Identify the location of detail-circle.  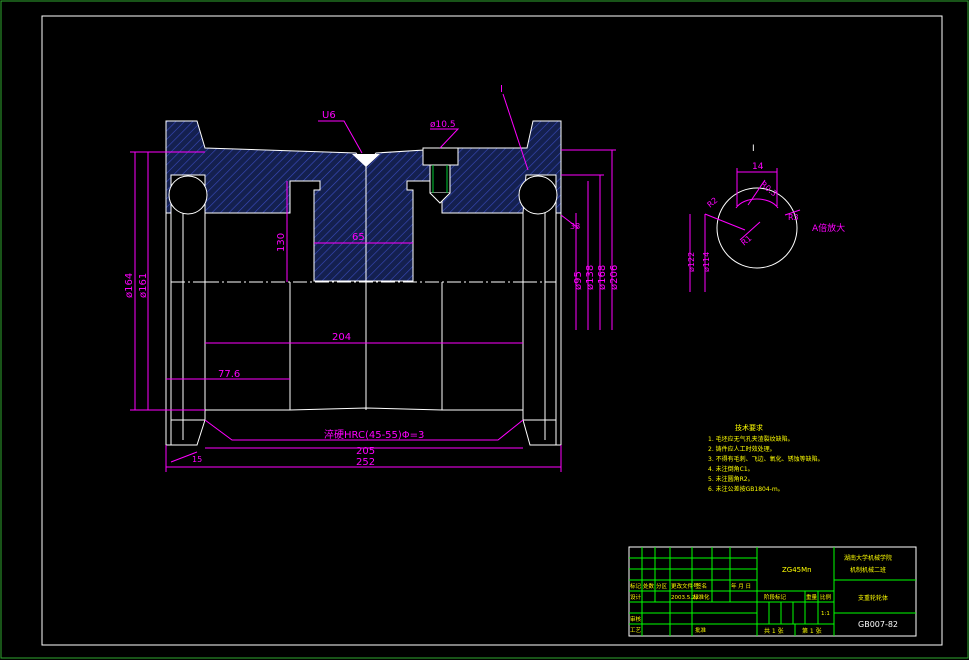
(757, 228).